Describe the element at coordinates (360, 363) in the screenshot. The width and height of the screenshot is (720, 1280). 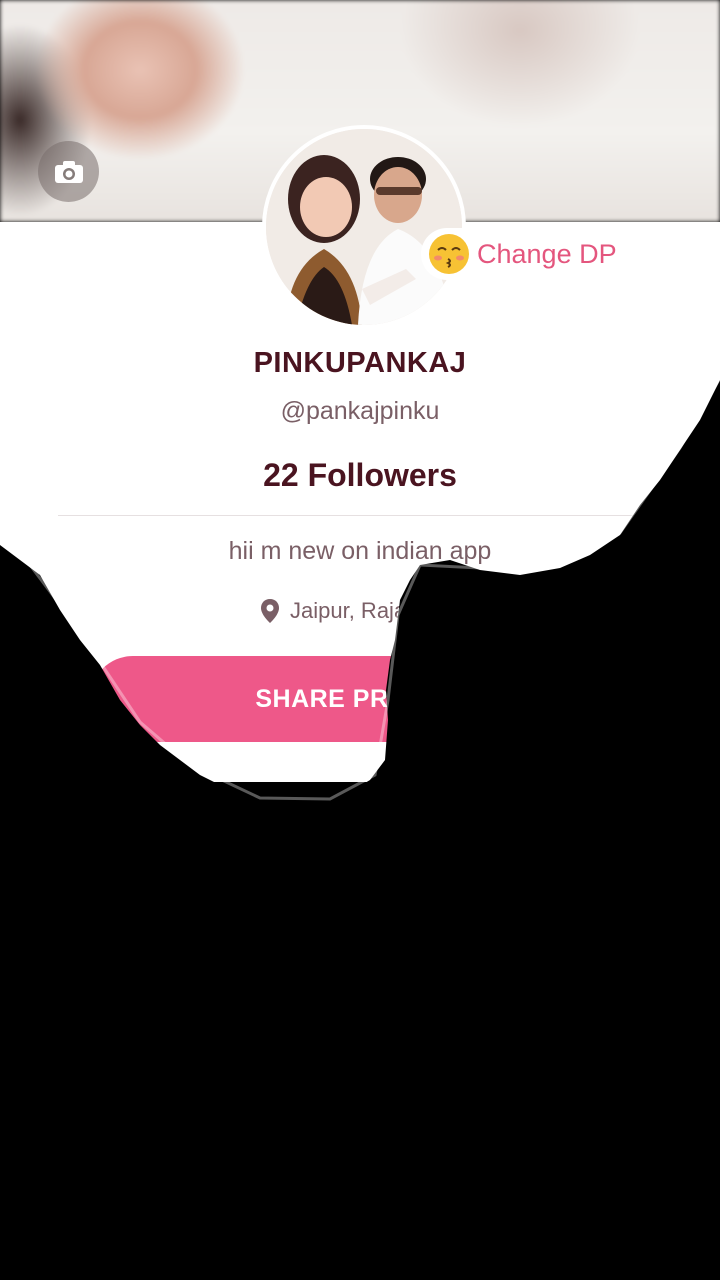
I see `profile-name: PINKUPANKAJ` at that location.